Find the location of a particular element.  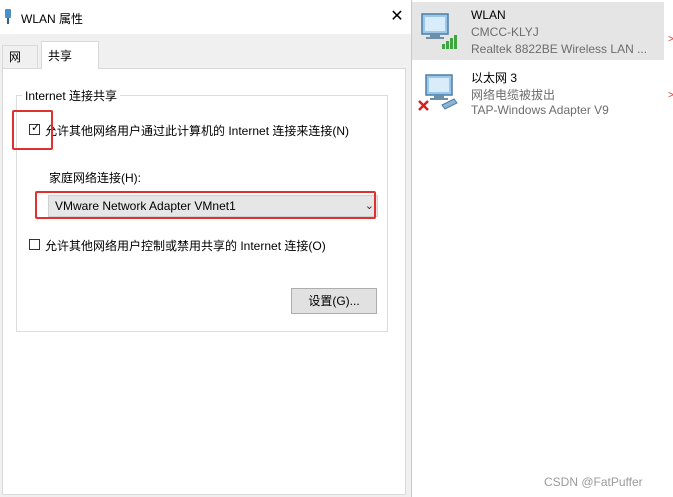

checkmark-icon: ✓ is located at coordinates (36, 128).